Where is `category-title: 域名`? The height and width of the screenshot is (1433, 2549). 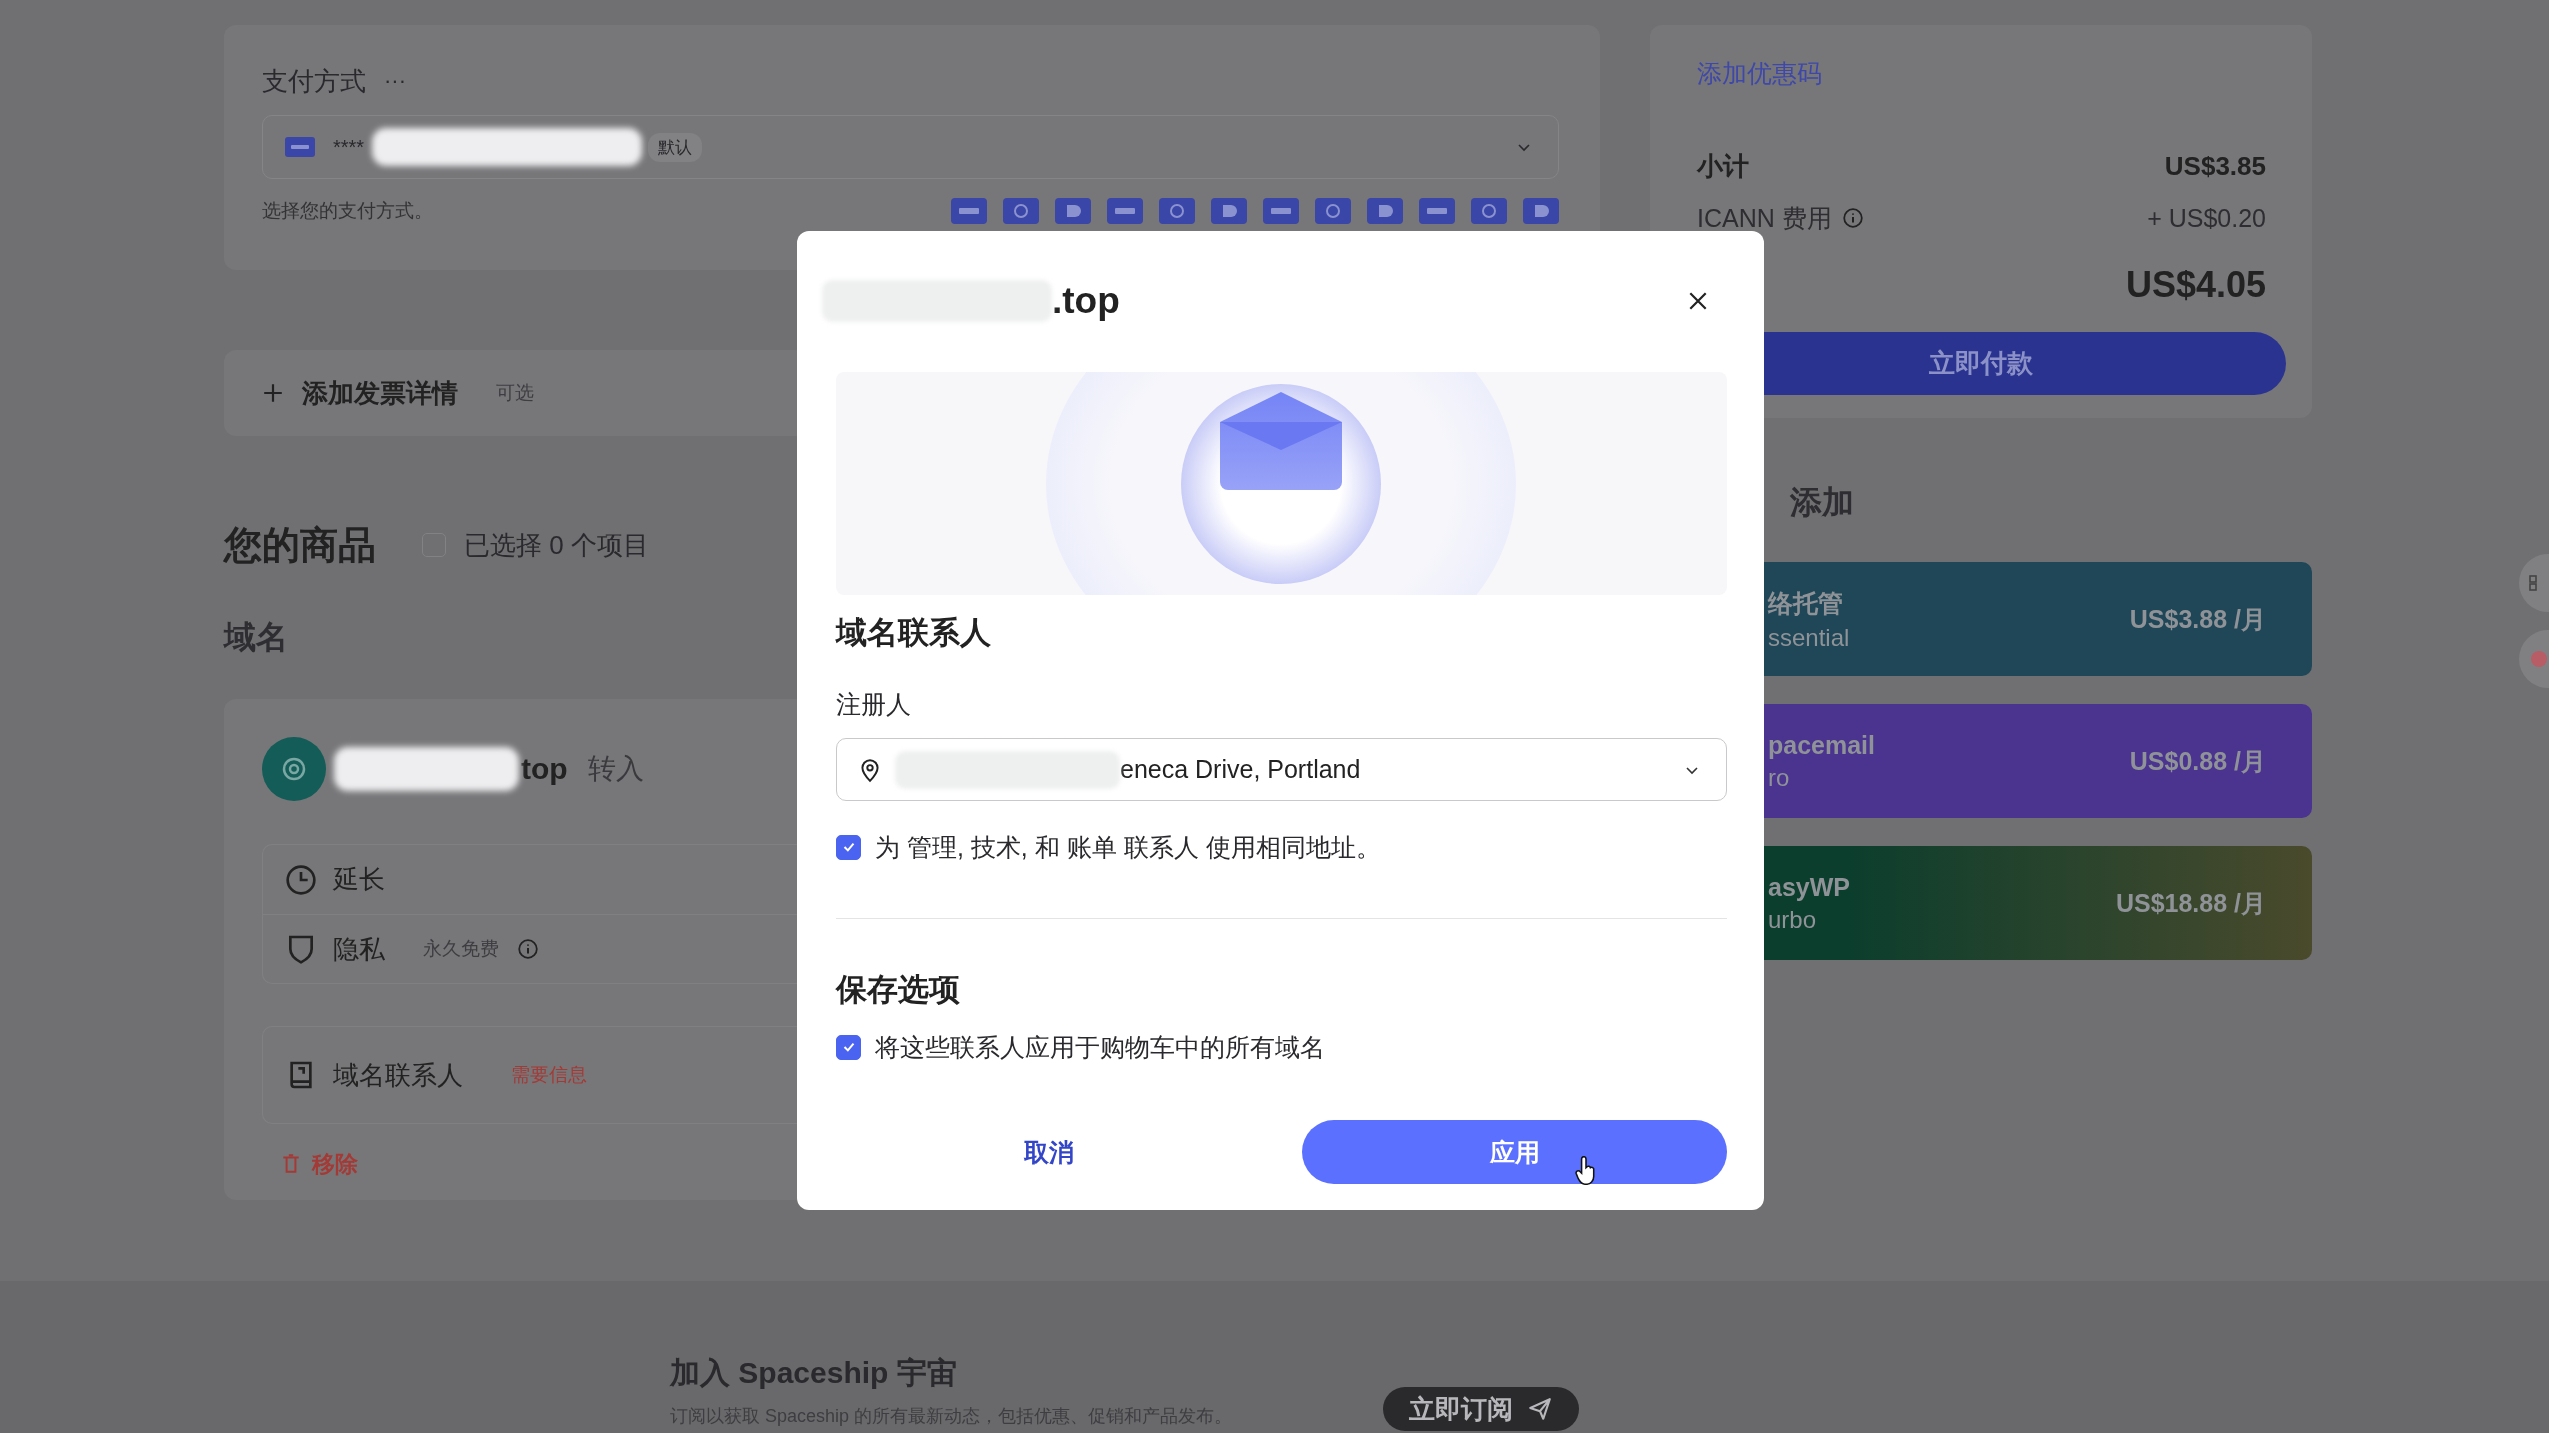
category-title: 域名 is located at coordinates (256, 637).